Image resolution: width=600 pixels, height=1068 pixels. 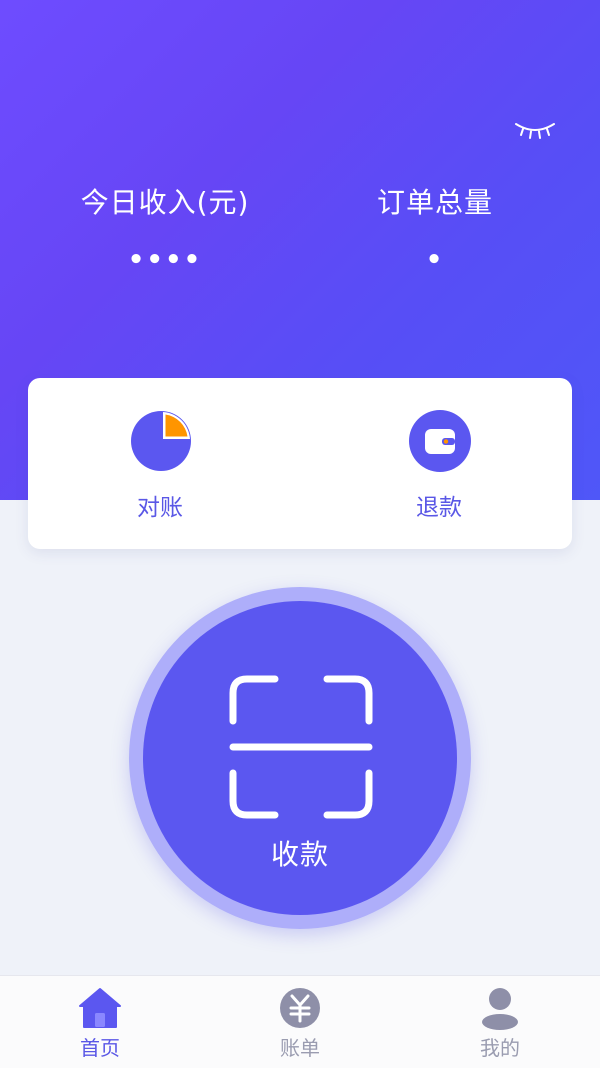 I want to click on pie-chart-icon, so click(x=161, y=441).